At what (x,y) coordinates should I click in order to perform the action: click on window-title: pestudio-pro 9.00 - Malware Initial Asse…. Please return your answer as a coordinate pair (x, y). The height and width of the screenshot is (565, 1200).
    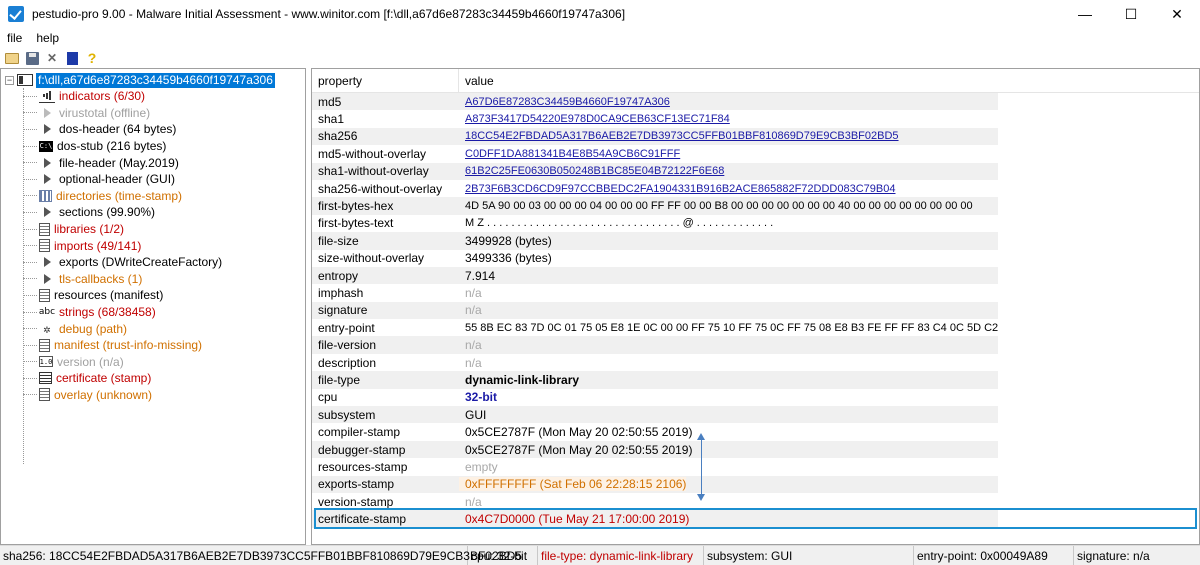
    Looking at the image, I should click on (329, 14).